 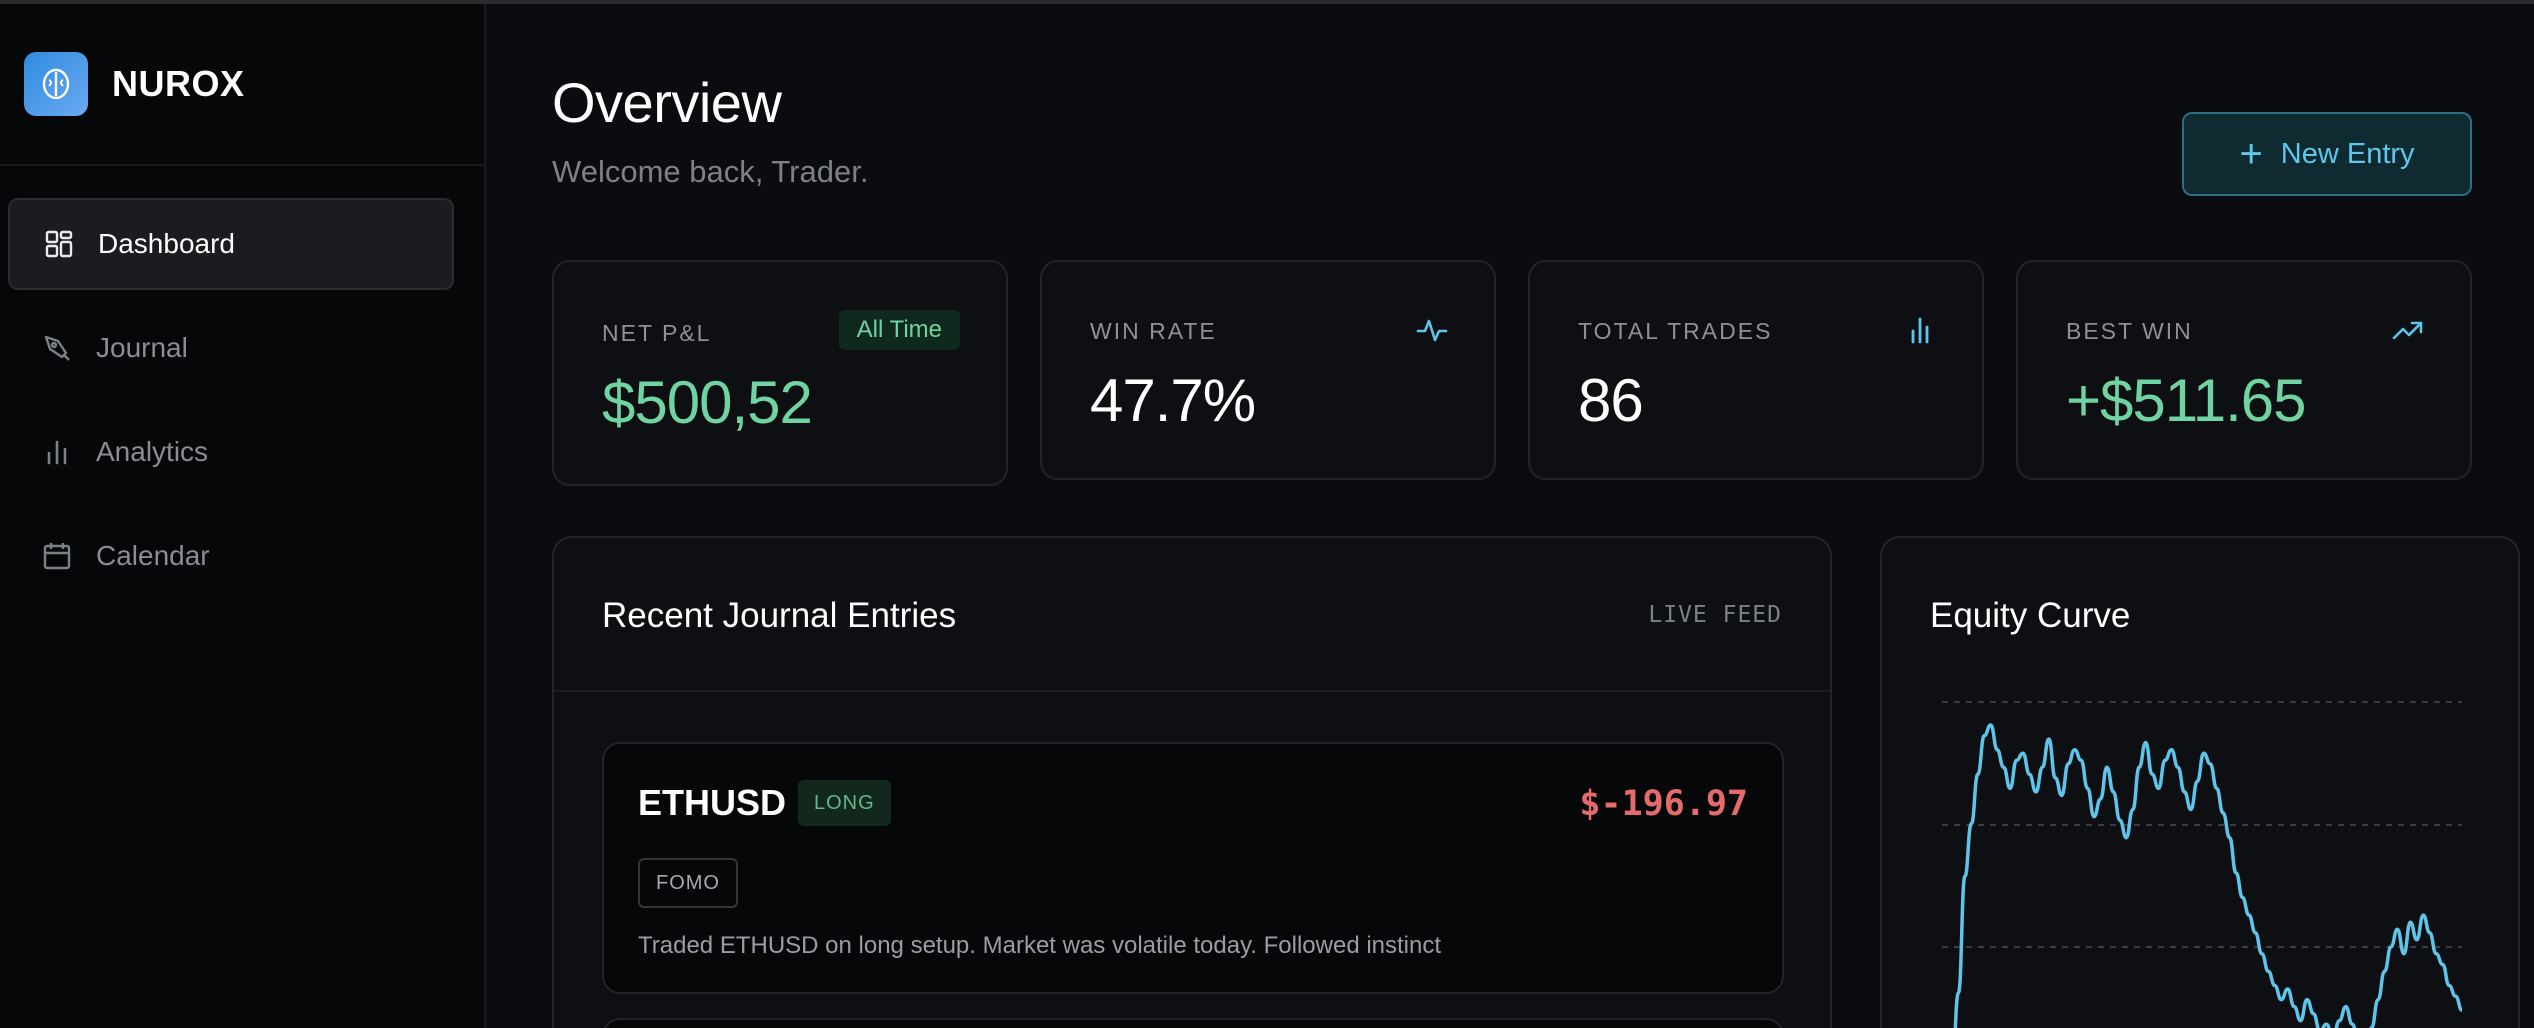 What do you see at coordinates (2251, 154) in the screenshot?
I see `plus-icon: +` at bounding box center [2251, 154].